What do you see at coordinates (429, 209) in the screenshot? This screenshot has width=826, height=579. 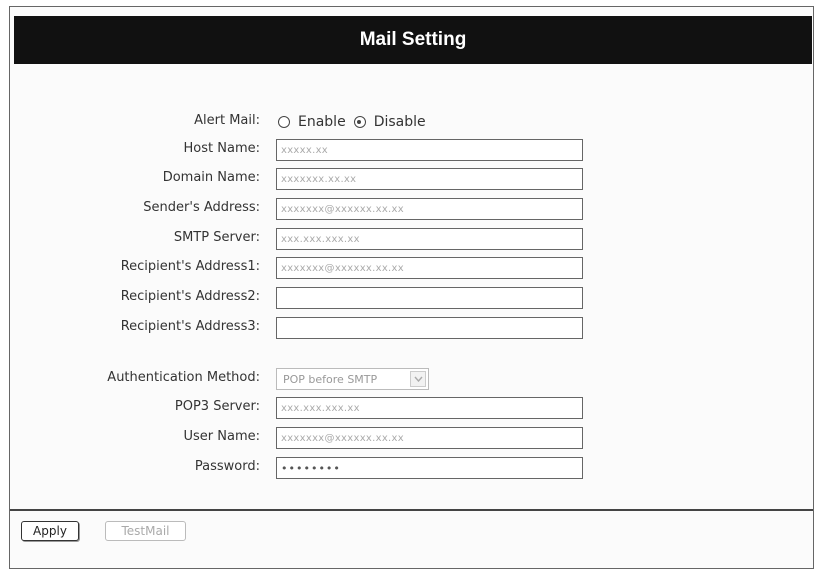 I see `sender-address-input` at bounding box center [429, 209].